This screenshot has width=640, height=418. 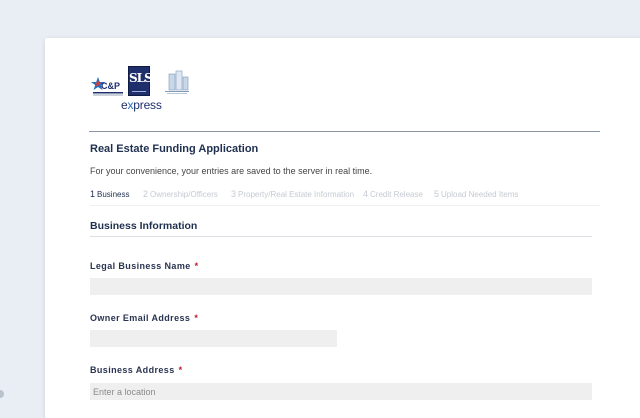 I want to click on express-logo-text: express, so click(x=141, y=105).